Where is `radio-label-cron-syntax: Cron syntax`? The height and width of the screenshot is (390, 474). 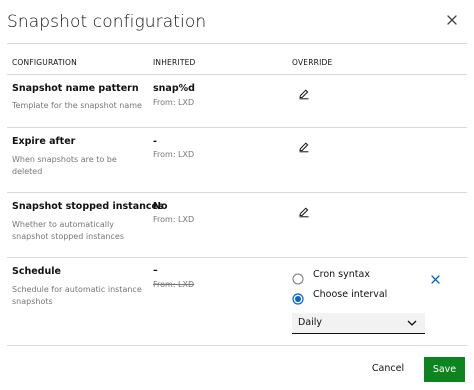 radio-label-cron-syntax: Cron syntax is located at coordinates (341, 274).